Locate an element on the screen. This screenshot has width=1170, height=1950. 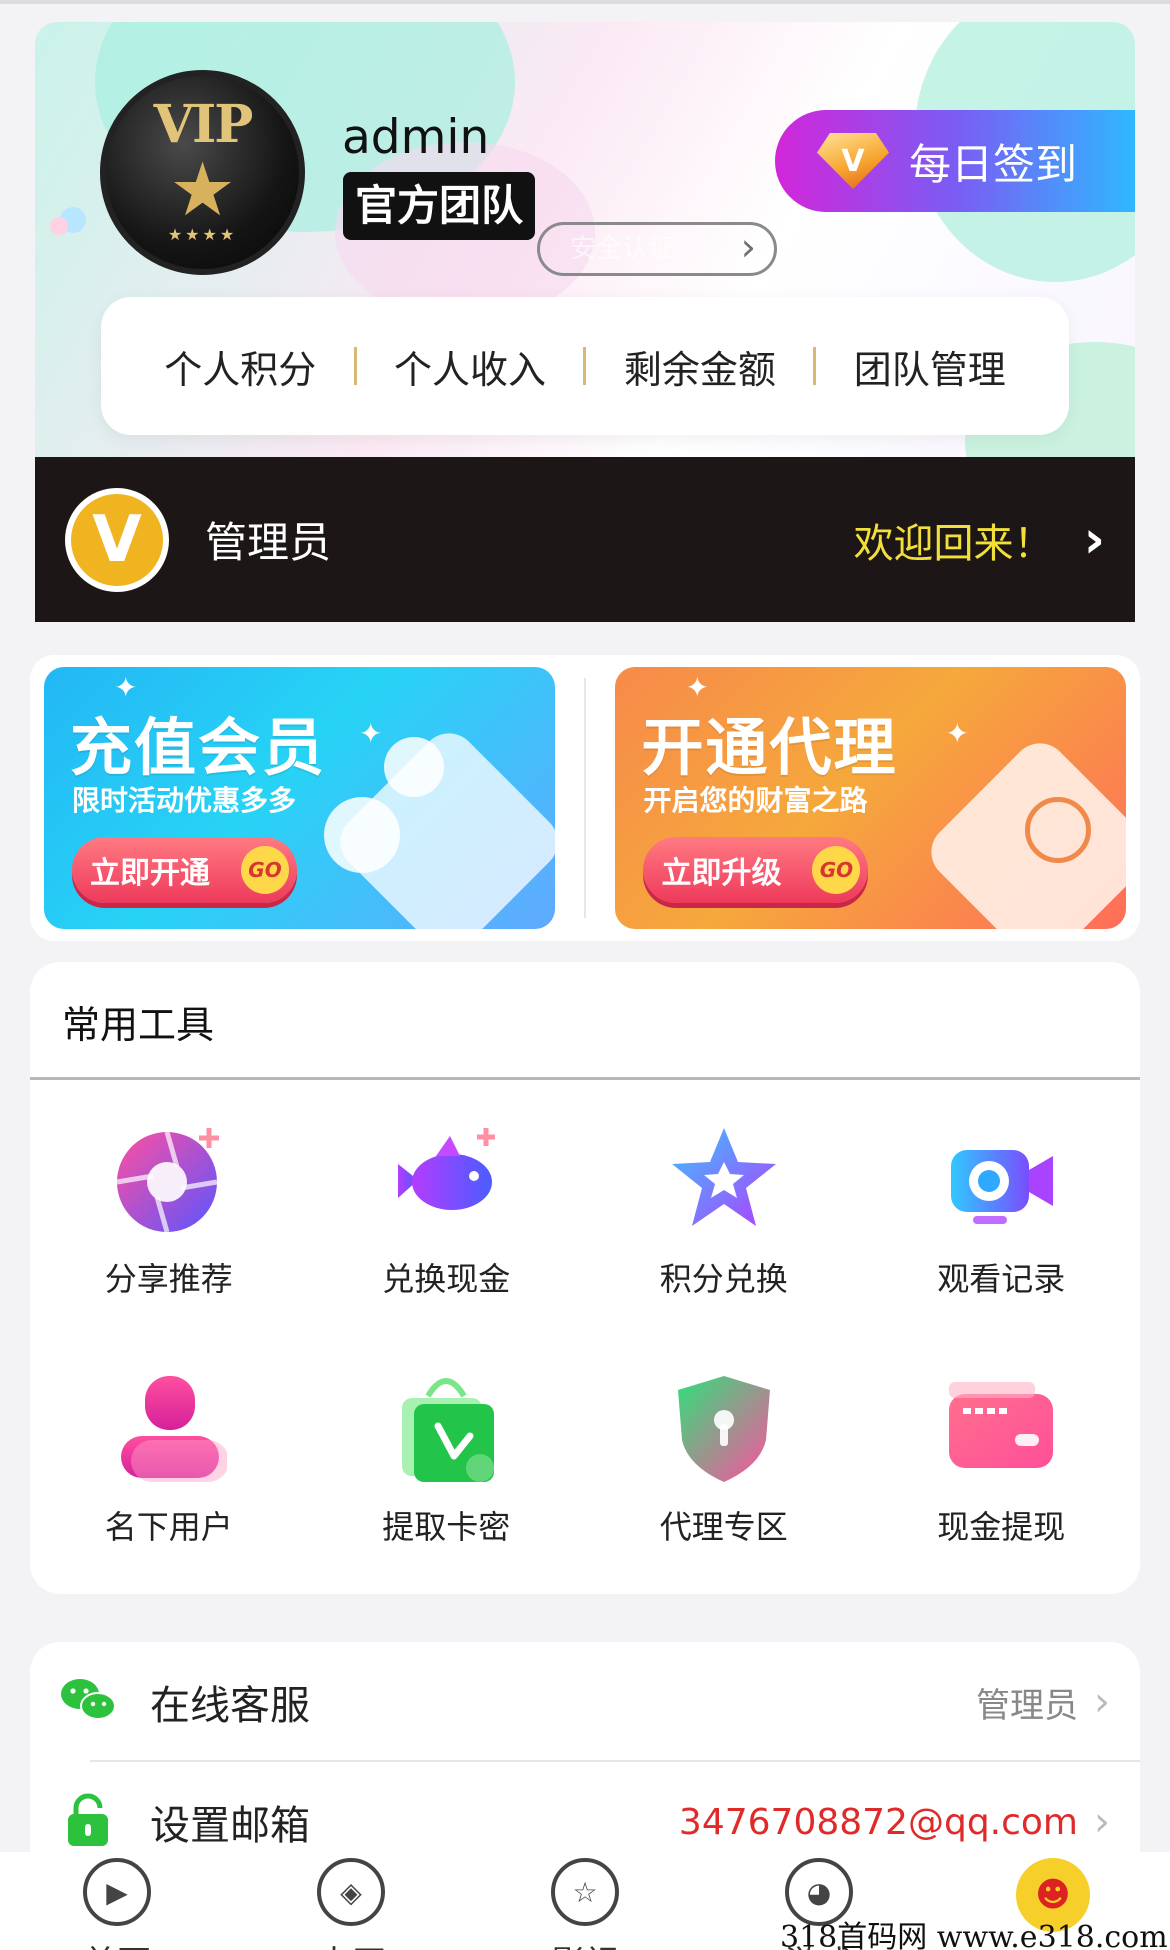
tool-cash-exchange: 兑换现金 is located at coordinates (447, 1211).